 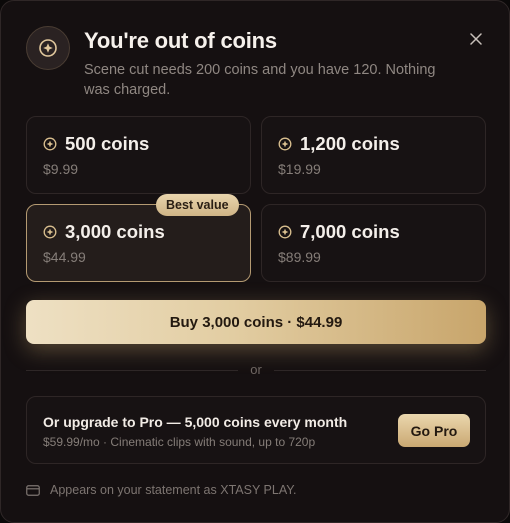 I want to click on coin-pack-500: 500 coins $9.99, so click(x=138, y=155).